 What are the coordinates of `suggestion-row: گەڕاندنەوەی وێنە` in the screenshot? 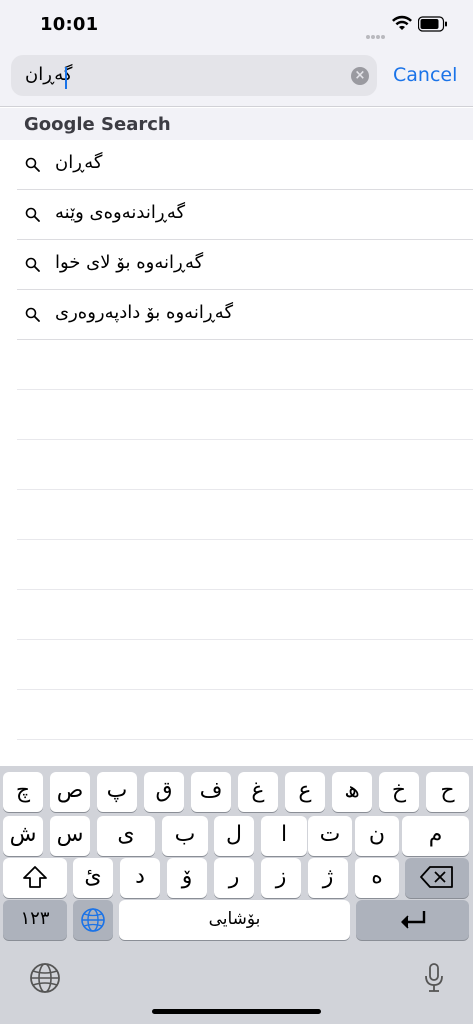 It's located at (245, 215).